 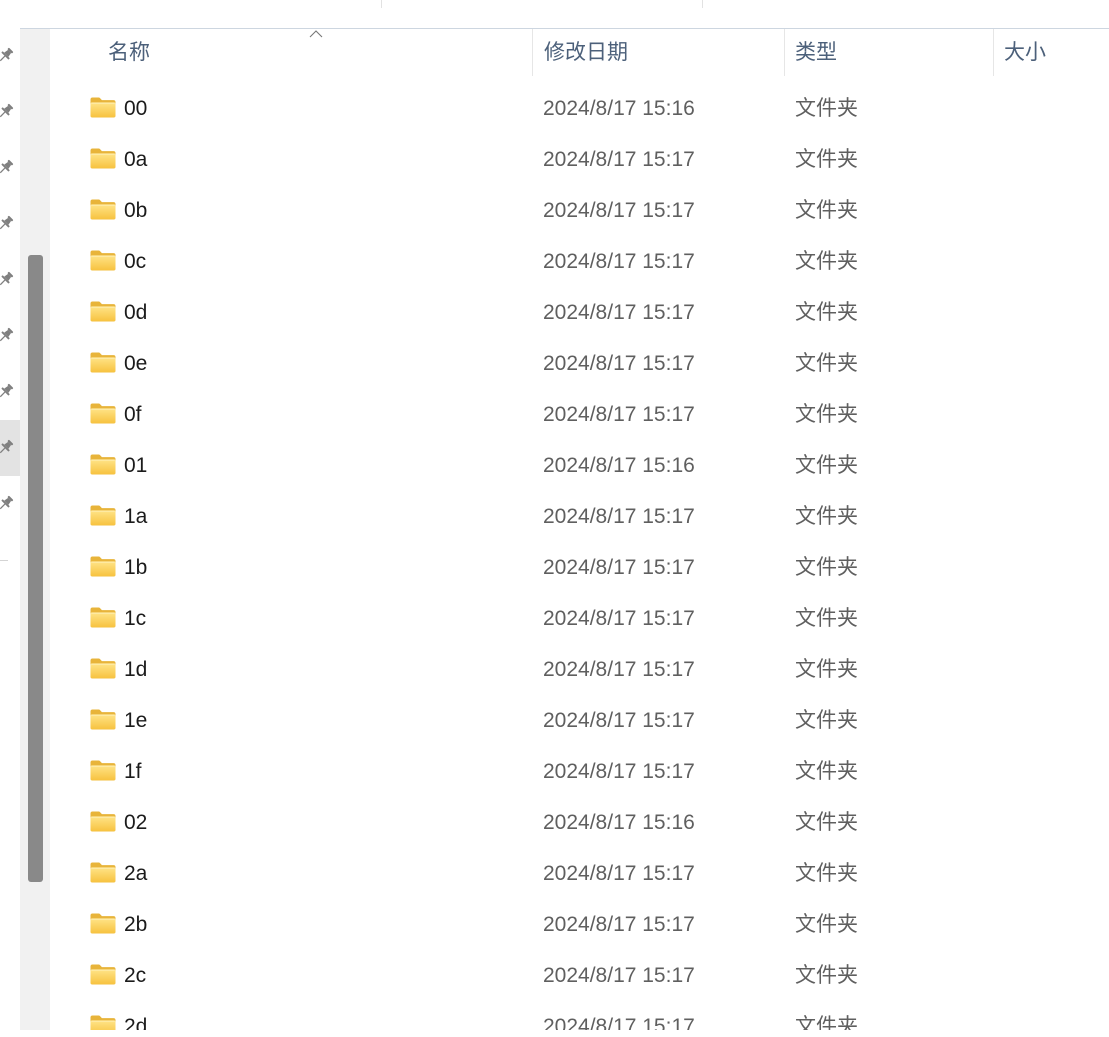 What do you see at coordinates (136, 516) in the screenshot?
I see `file-name: 1a` at bounding box center [136, 516].